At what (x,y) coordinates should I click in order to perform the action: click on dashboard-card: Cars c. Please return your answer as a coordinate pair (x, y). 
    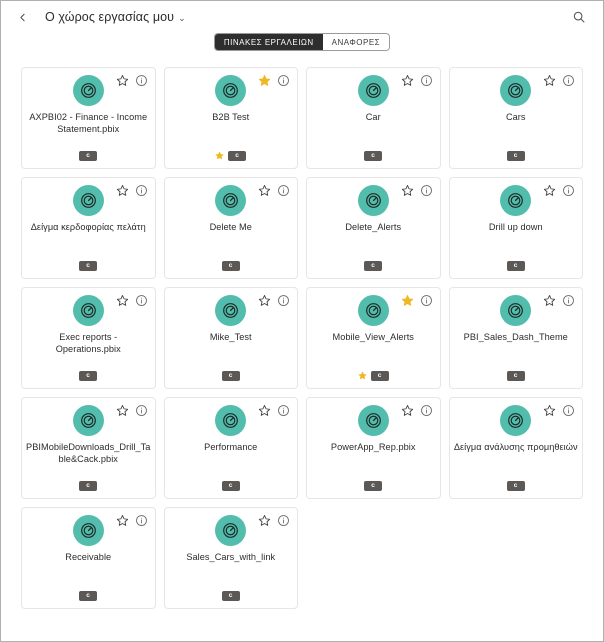
    Looking at the image, I should click on (515, 118).